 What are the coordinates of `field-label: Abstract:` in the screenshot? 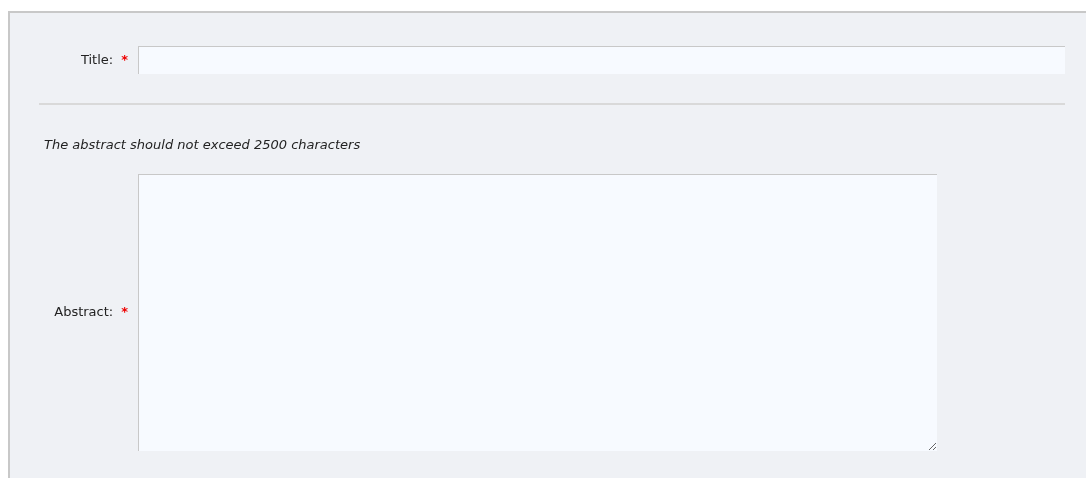 It's located at (84, 312).